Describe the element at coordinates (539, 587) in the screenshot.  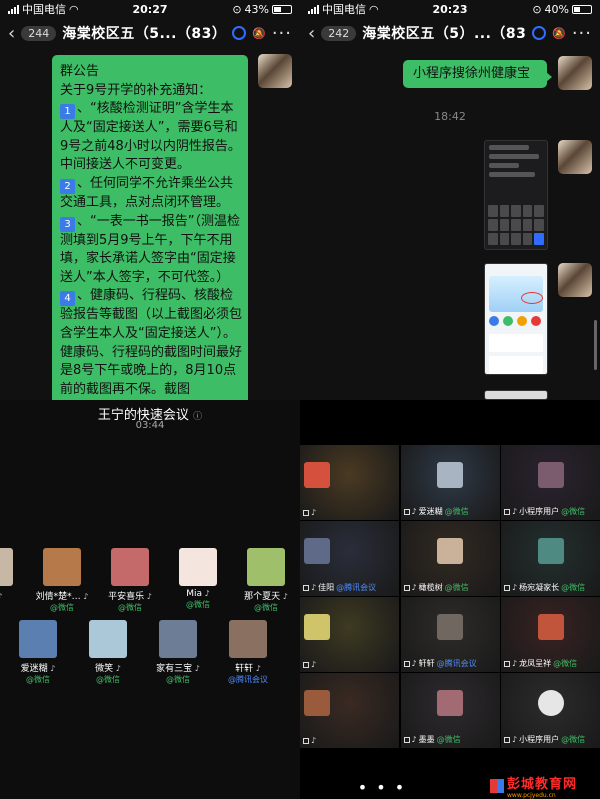
I see `video-tile-name: 杨宛凝家长` at that location.